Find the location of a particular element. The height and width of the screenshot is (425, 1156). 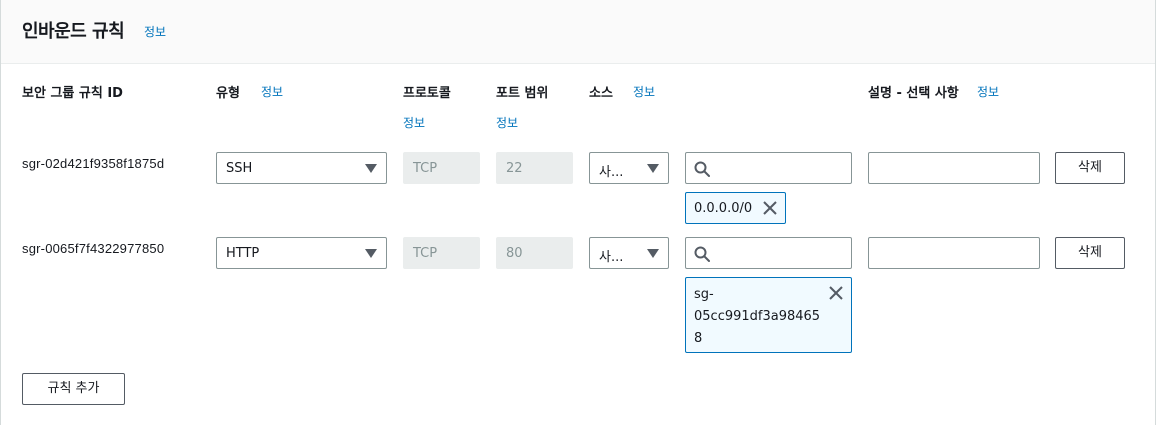

rule-id: sgr-0065f7f4322977850 is located at coordinates (93, 248).